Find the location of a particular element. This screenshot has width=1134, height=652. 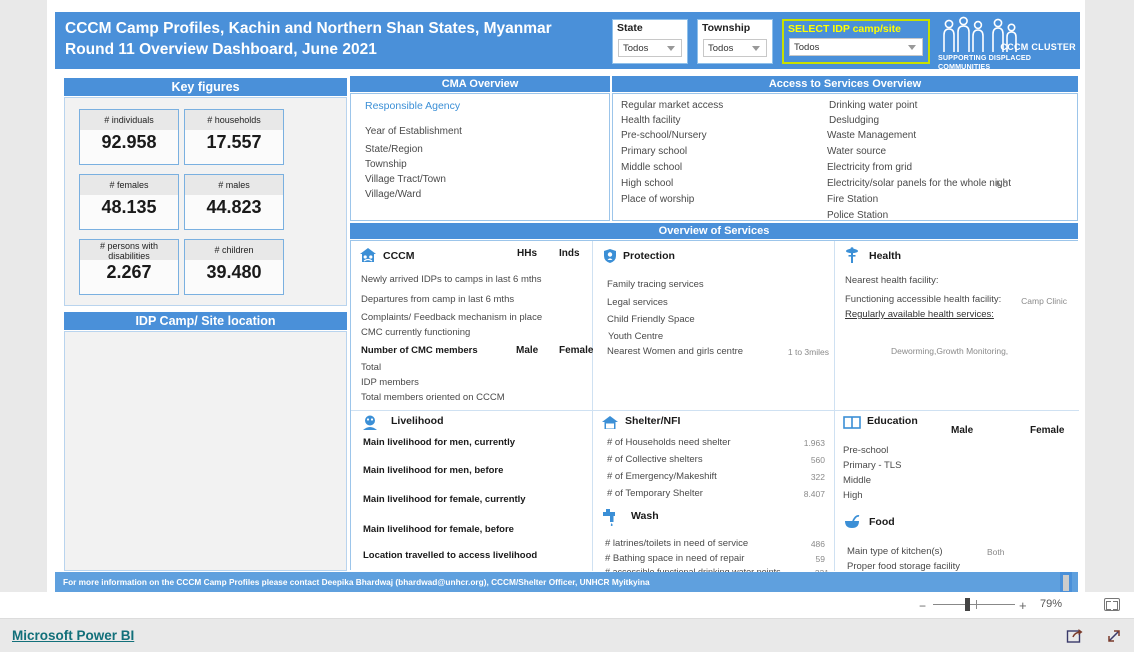

page-title-line2: Round 11 Overview Dashboard, June 2021 is located at coordinates (221, 49).